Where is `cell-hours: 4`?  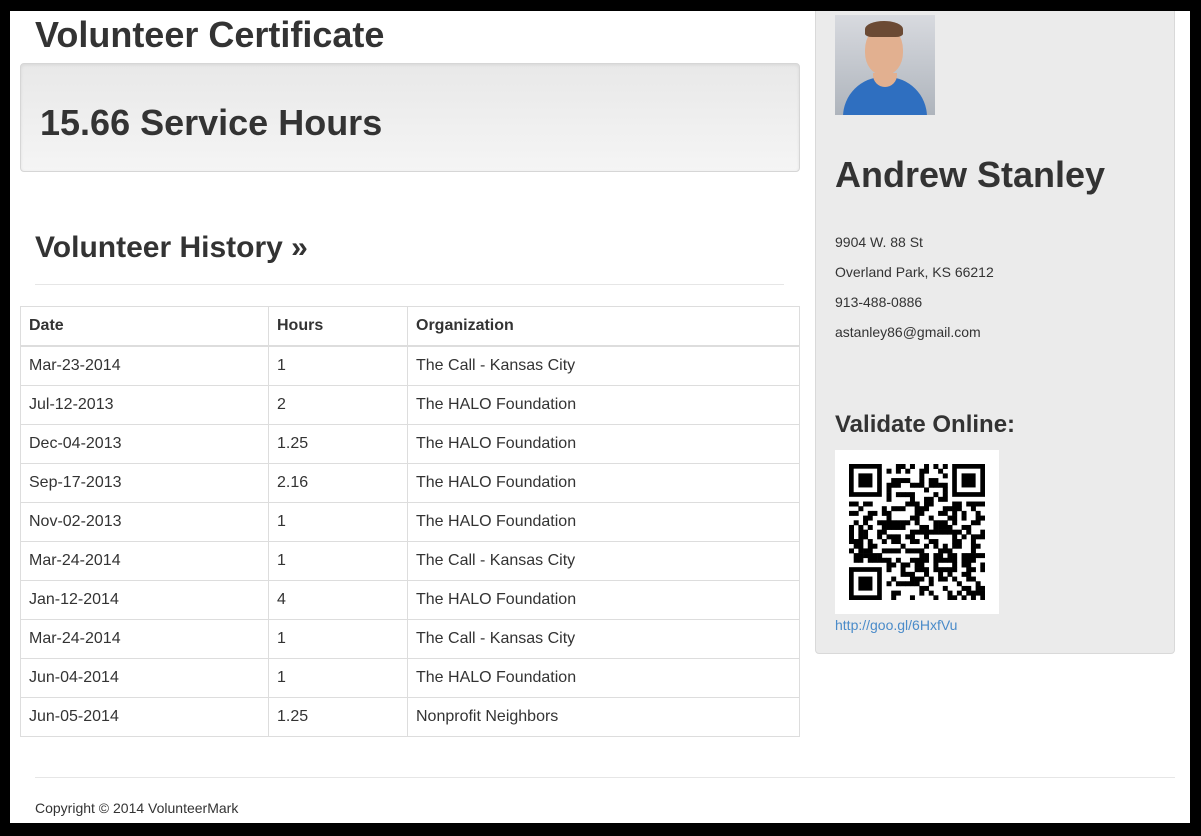 cell-hours: 4 is located at coordinates (338, 600).